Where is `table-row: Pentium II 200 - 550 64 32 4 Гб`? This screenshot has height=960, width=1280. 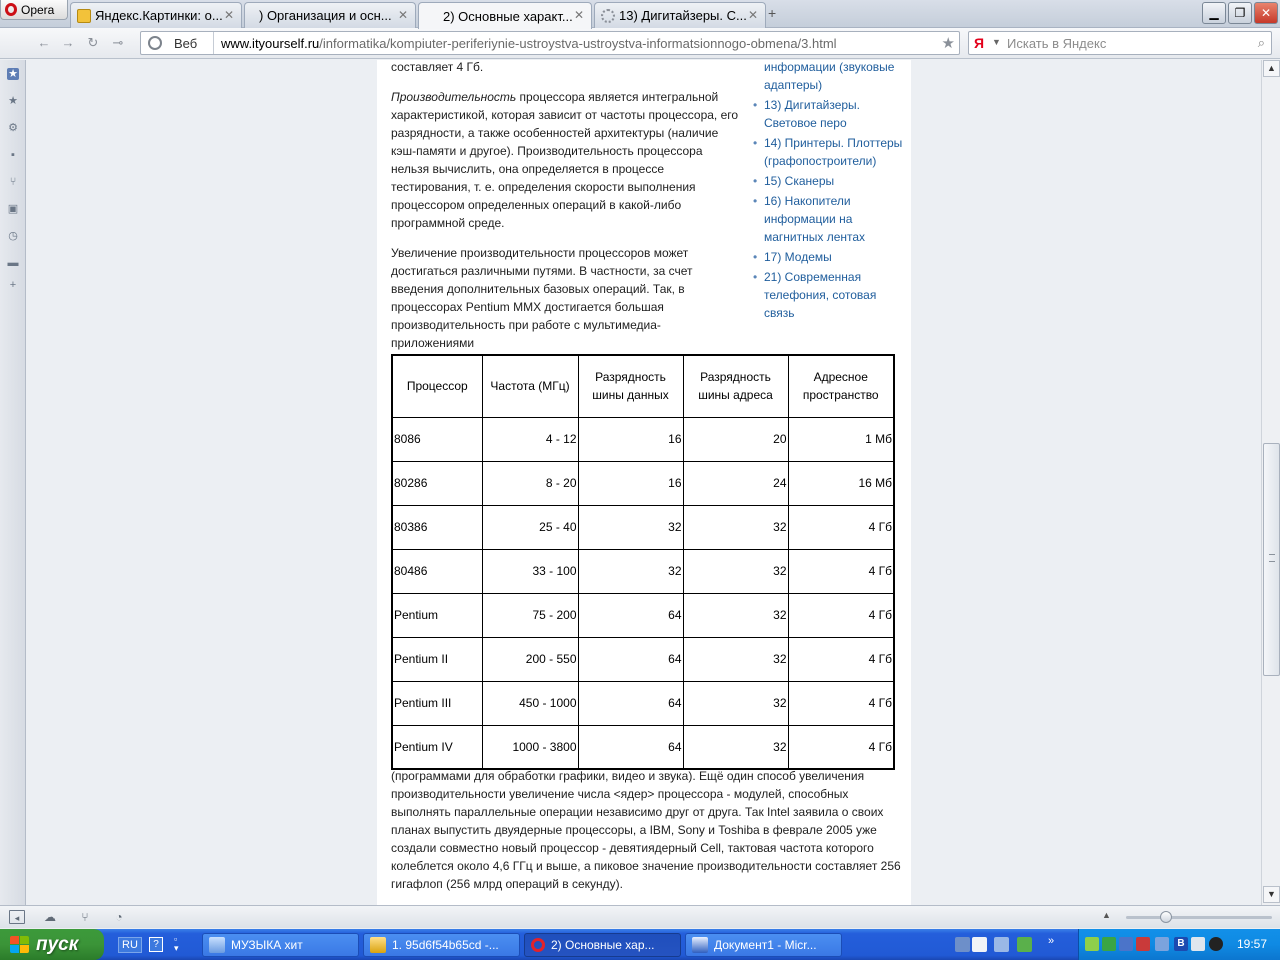
table-row: Pentium II 200 - 550 64 32 4 Гб is located at coordinates (643, 659).